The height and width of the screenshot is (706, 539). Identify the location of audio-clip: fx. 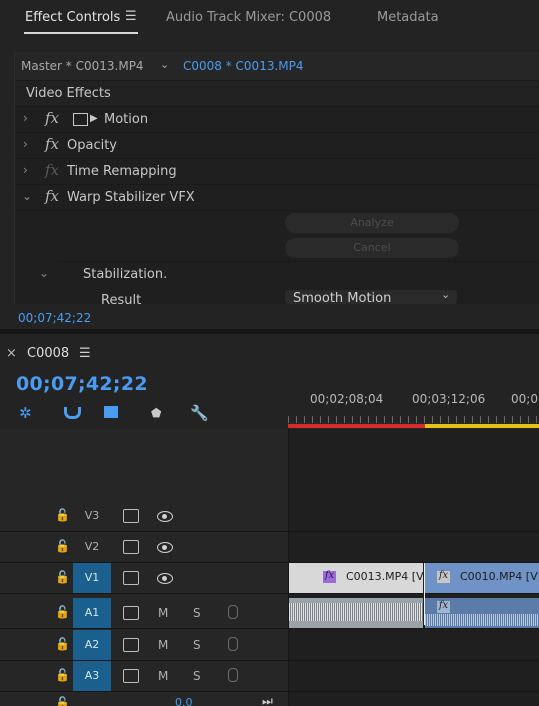
(482, 613).